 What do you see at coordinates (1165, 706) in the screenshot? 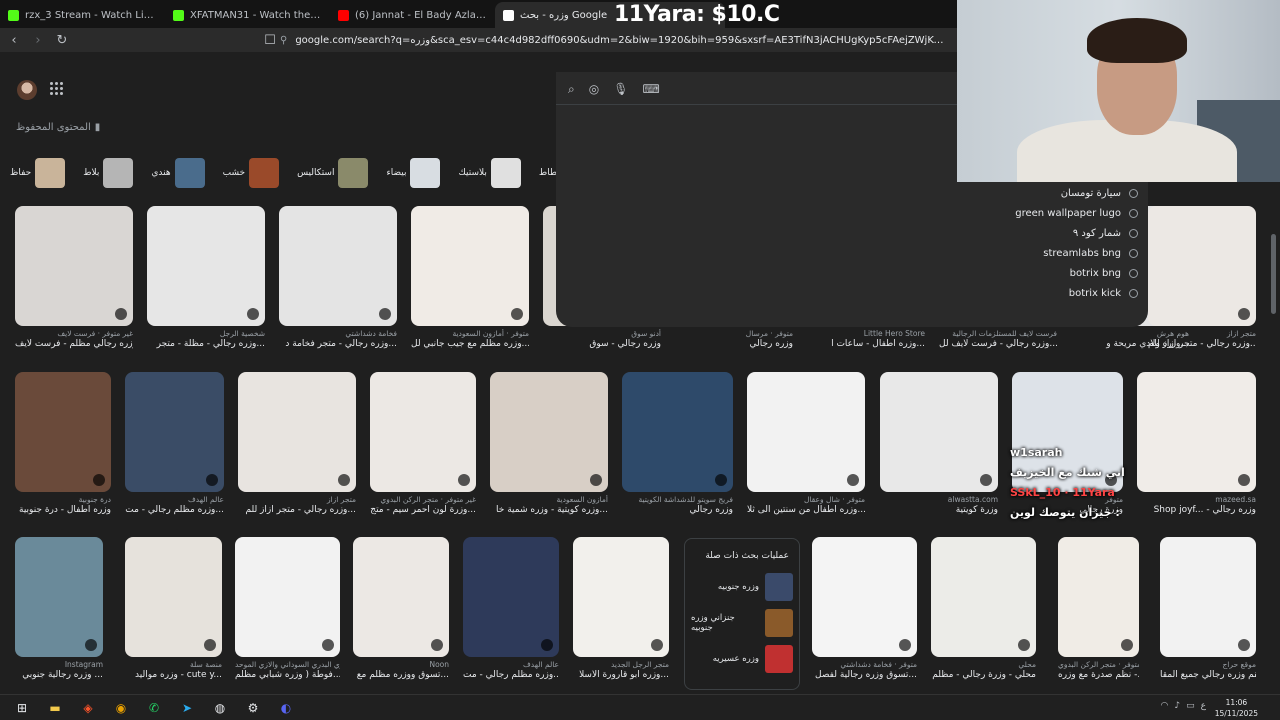
I see `wifi-icon: ◠` at bounding box center [1165, 706].